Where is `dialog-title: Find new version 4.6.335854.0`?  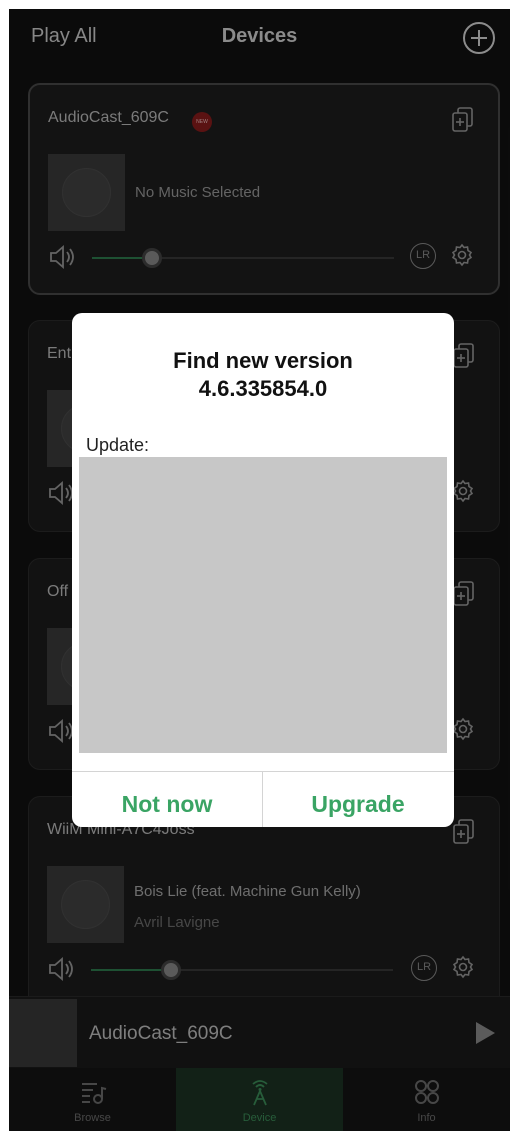
dialog-title: Find new version 4.6.335854.0 is located at coordinates (263, 375).